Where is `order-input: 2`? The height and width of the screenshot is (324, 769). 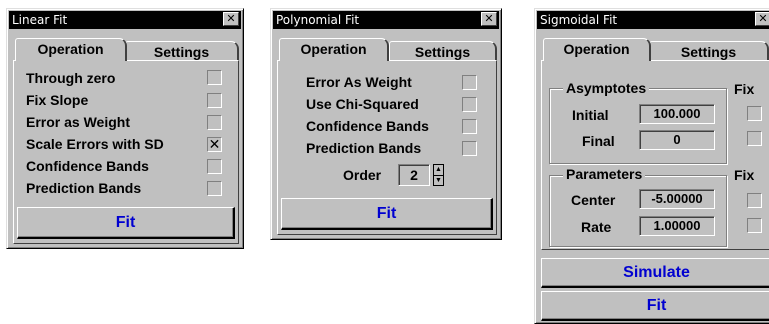
order-input: 2 is located at coordinates (414, 175).